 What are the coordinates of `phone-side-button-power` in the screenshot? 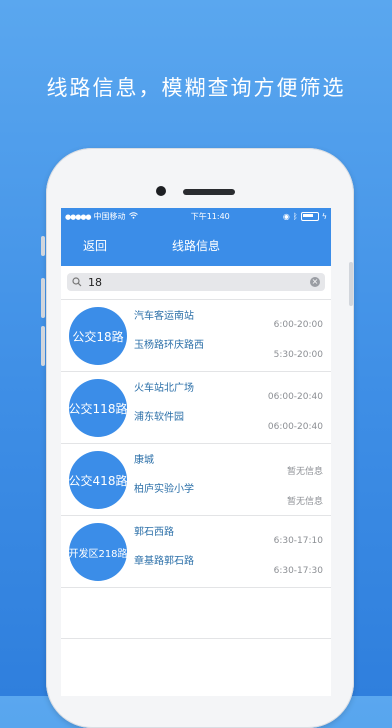 It's located at (351, 284).